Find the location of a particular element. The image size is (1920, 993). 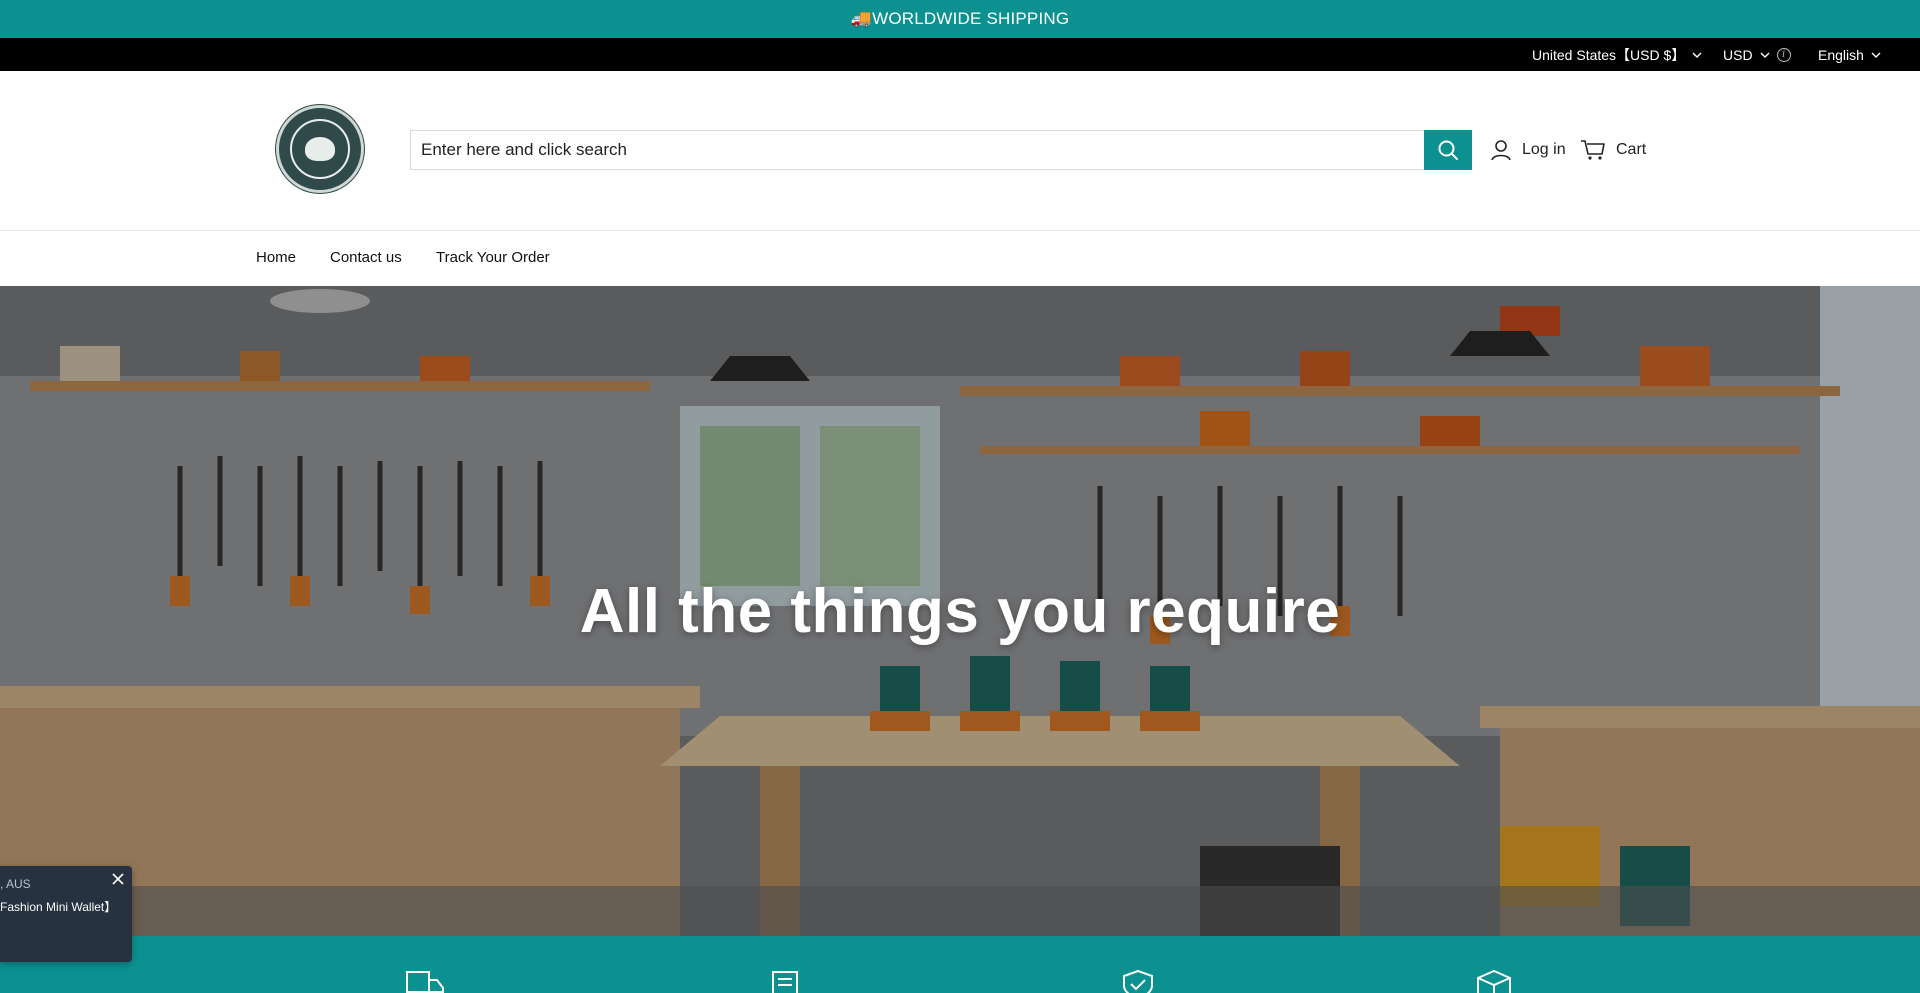

popup-location: , AUS is located at coordinates (15, 884).